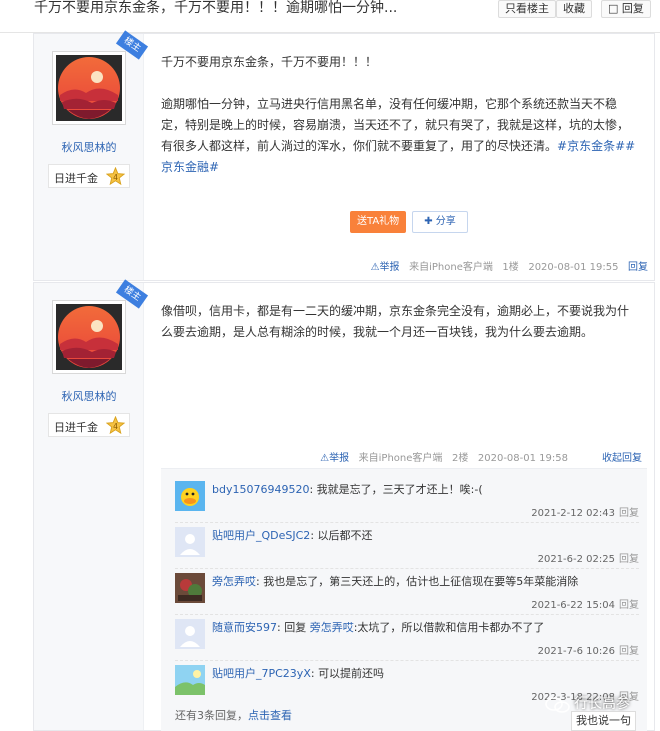 This screenshot has height=731, width=660. What do you see at coordinates (351, 673) in the screenshot?
I see `reply-text: 可以提前还吗` at bounding box center [351, 673].